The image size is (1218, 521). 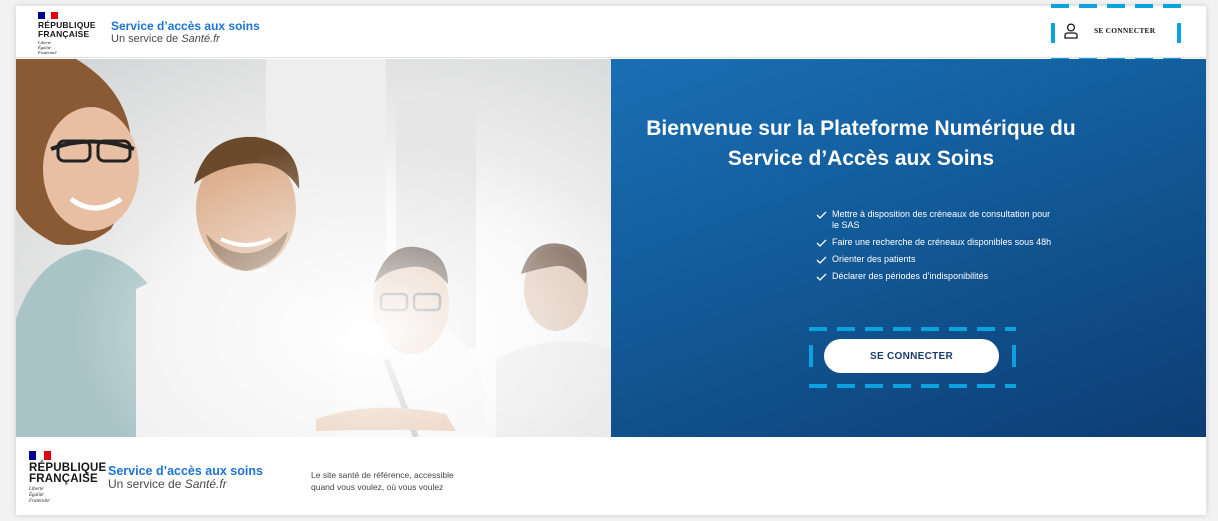 What do you see at coordinates (185, 471) in the screenshot?
I see `footer-site-title: Service d’accès aux soins` at bounding box center [185, 471].